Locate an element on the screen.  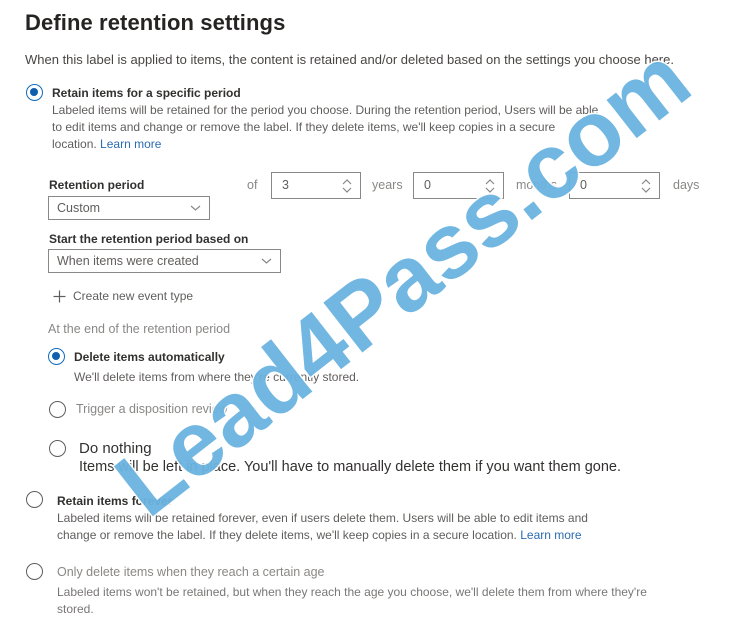
option-title-do-nothing: Do nothing is located at coordinates (115, 448).